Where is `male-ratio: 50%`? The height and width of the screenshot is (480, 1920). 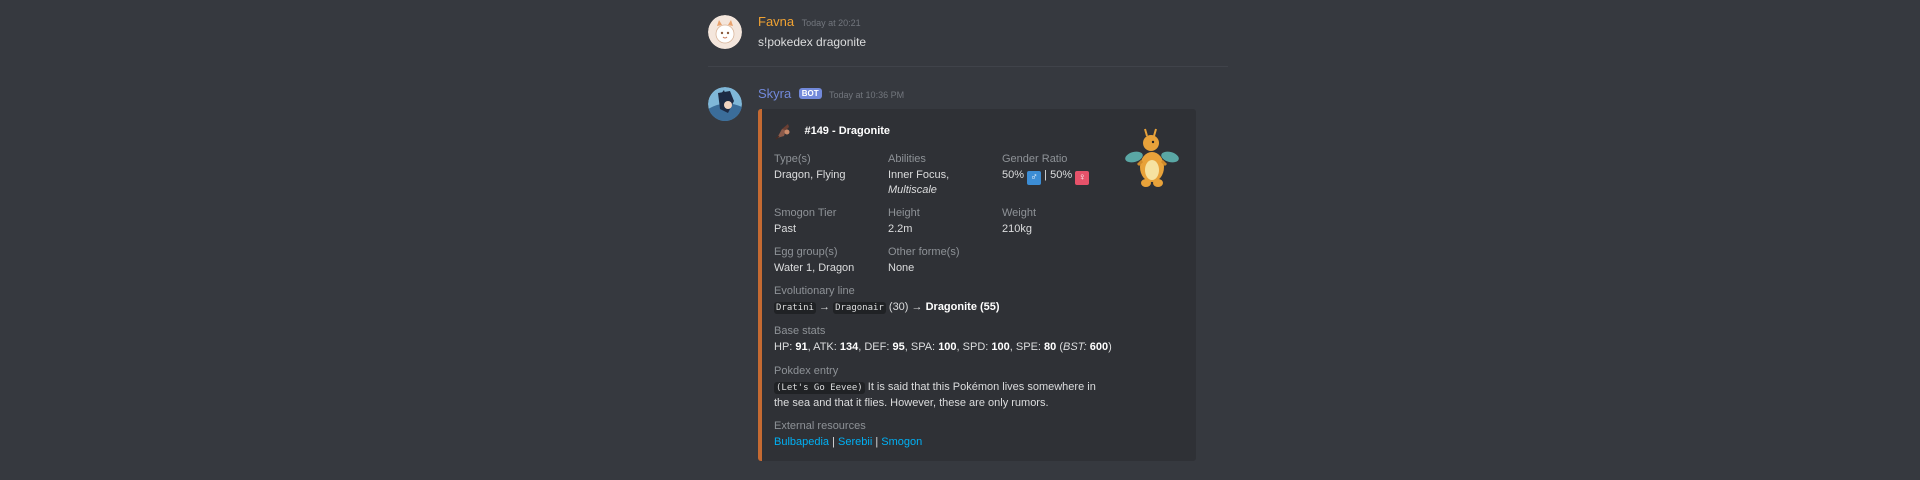
male-ratio: 50% is located at coordinates (1013, 175).